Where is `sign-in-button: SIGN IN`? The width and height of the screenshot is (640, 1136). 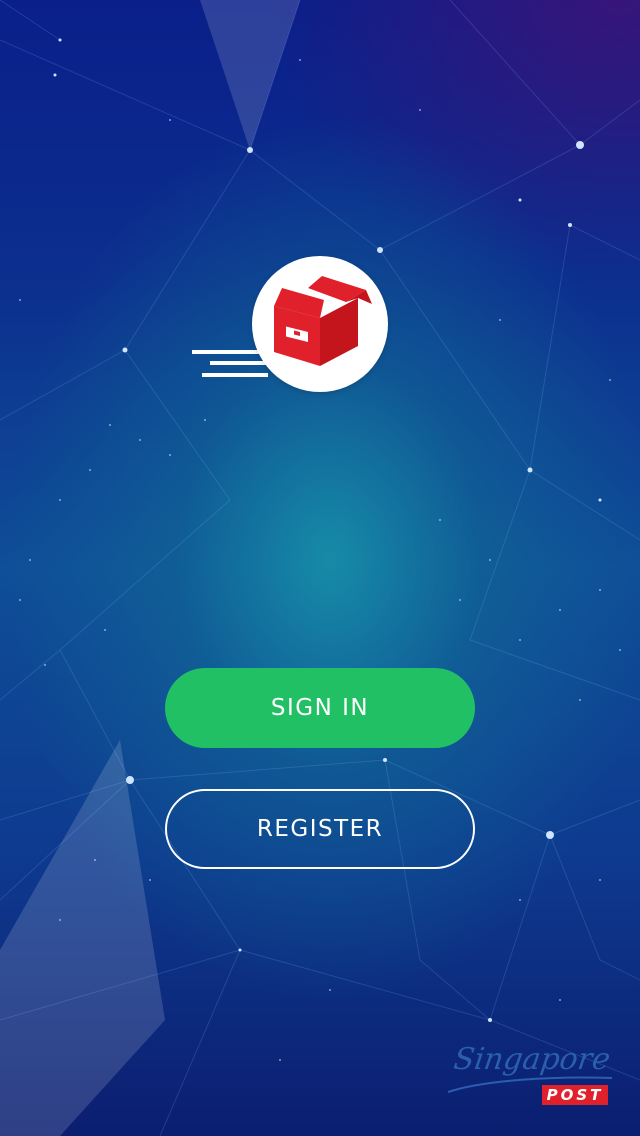
sign-in-button: SIGN IN is located at coordinates (320, 708).